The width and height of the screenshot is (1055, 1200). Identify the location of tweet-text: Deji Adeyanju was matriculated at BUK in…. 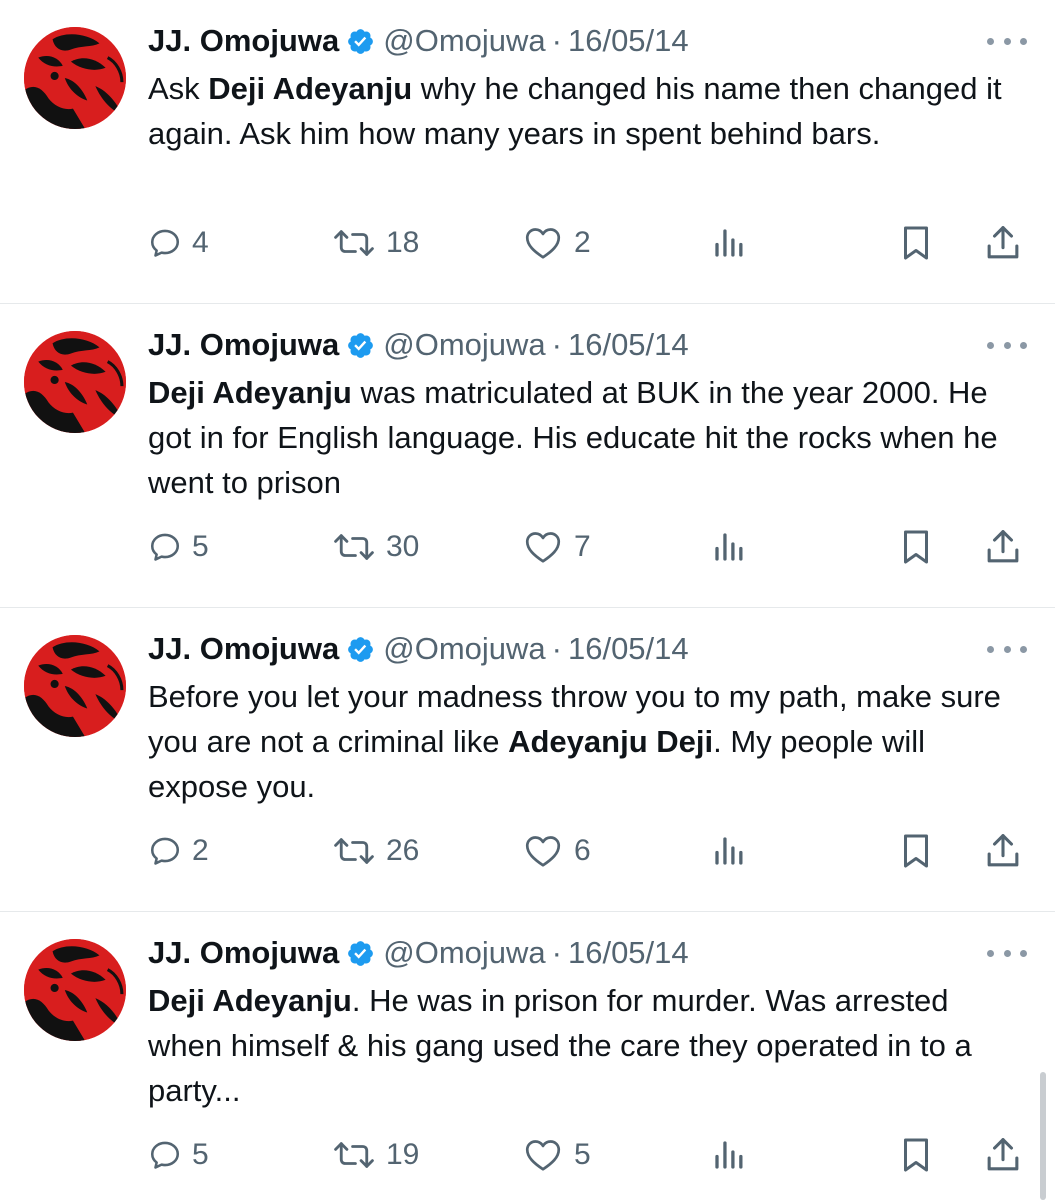
(578, 437).